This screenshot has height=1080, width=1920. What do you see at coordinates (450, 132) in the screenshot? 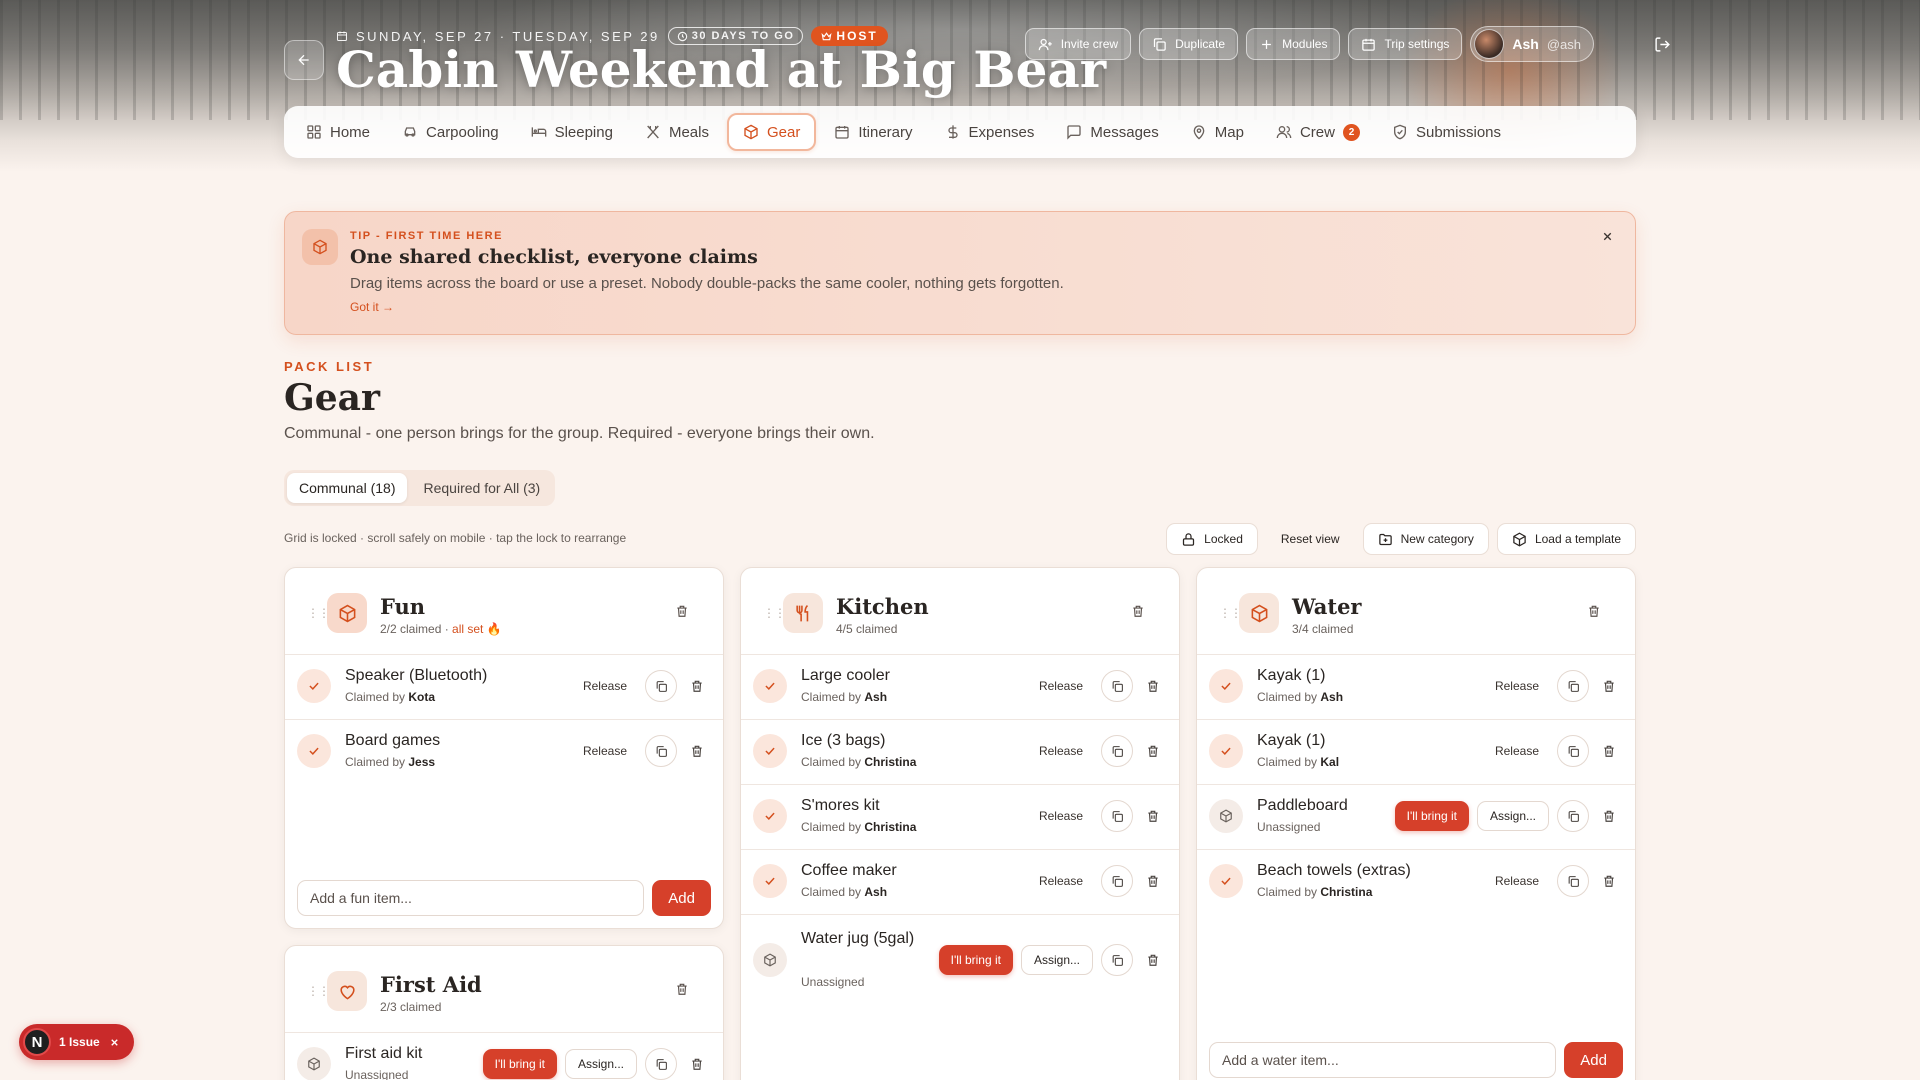
I see `nav-carpooling: Carpooling` at bounding box center [450, 132].